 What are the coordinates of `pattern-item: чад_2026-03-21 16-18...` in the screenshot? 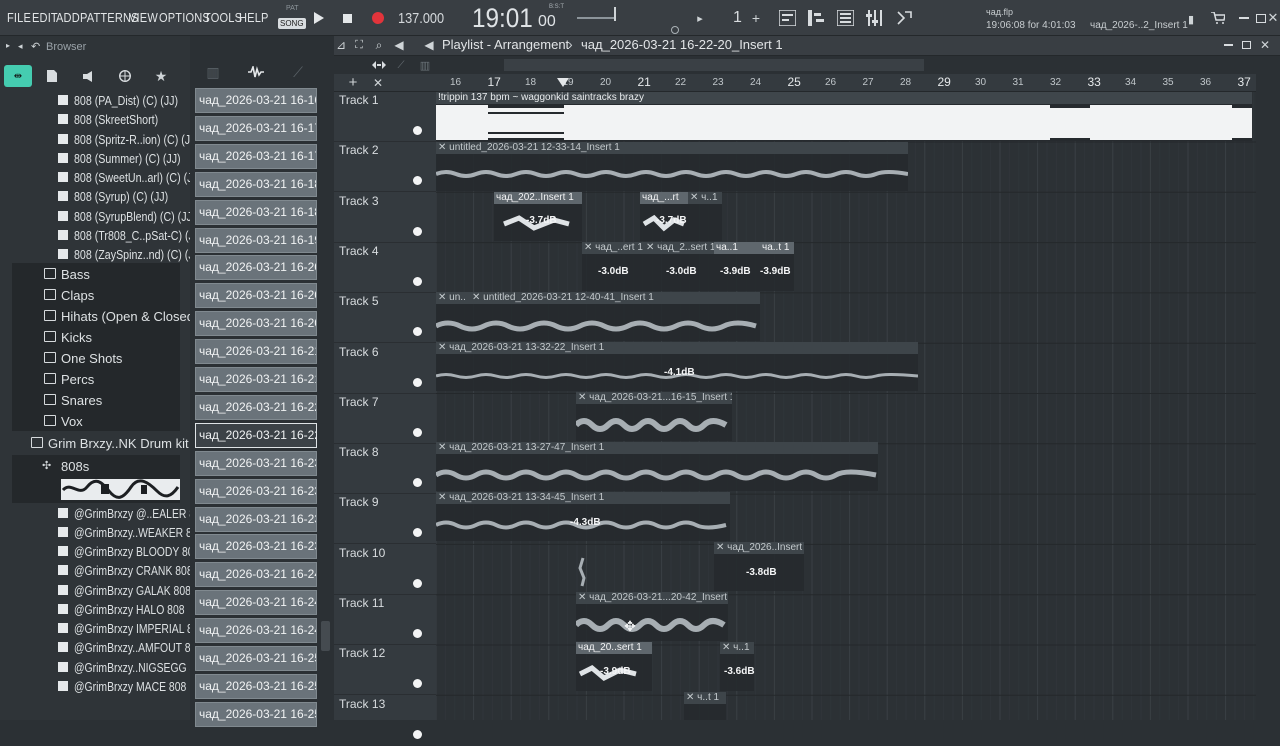 It's located at (256, 184).